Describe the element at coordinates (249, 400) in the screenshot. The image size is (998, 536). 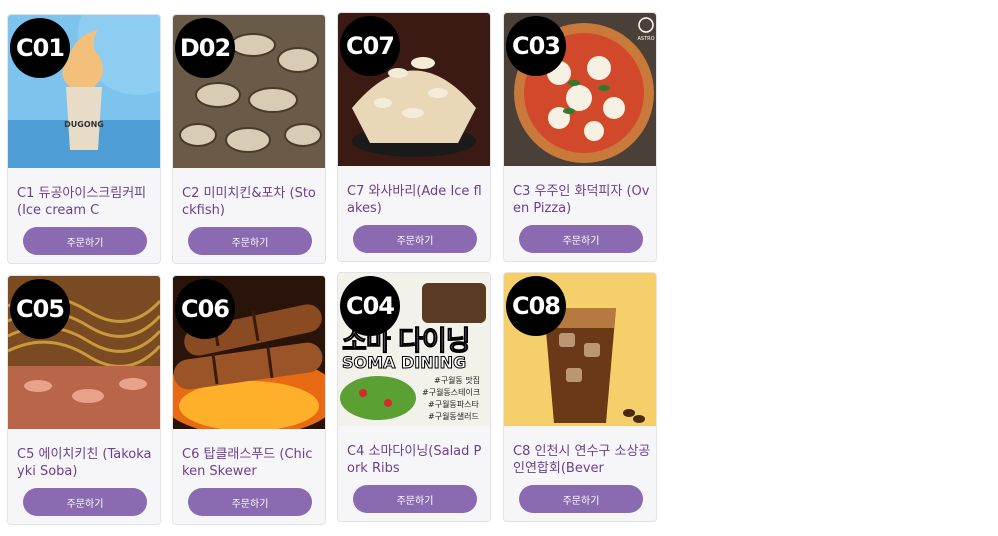
I see `product-card: C06 C6 탑클래스푸드 (Chicken Skewer 주문하기` at that location.